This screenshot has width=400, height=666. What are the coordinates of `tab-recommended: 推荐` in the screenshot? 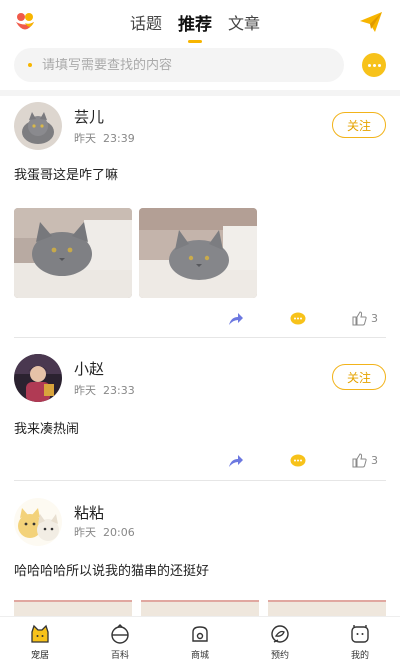 It's located at (195, 24).